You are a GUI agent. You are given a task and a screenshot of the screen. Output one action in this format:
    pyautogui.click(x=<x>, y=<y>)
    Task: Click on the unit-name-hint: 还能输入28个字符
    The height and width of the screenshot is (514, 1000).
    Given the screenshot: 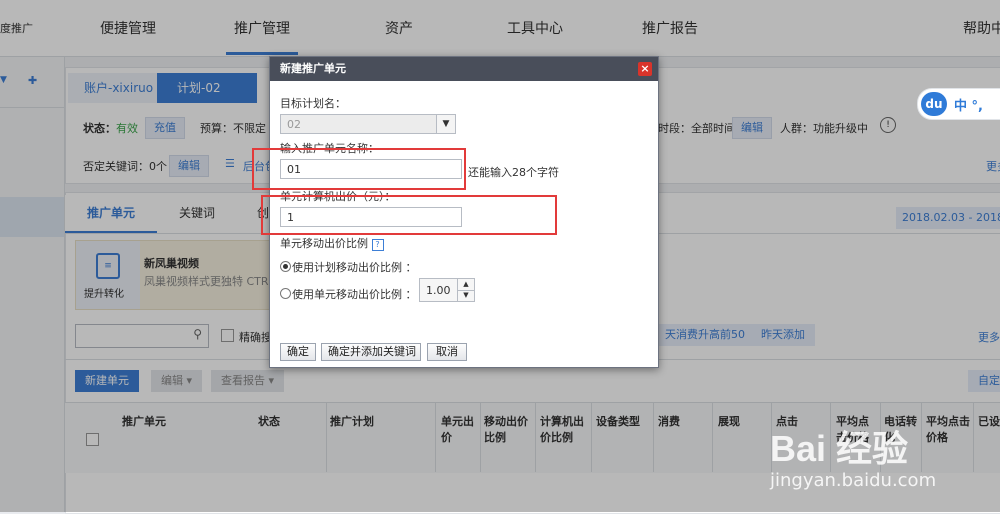 What is the action you would take?
    pyautogui.click(x=513, y=172)
    